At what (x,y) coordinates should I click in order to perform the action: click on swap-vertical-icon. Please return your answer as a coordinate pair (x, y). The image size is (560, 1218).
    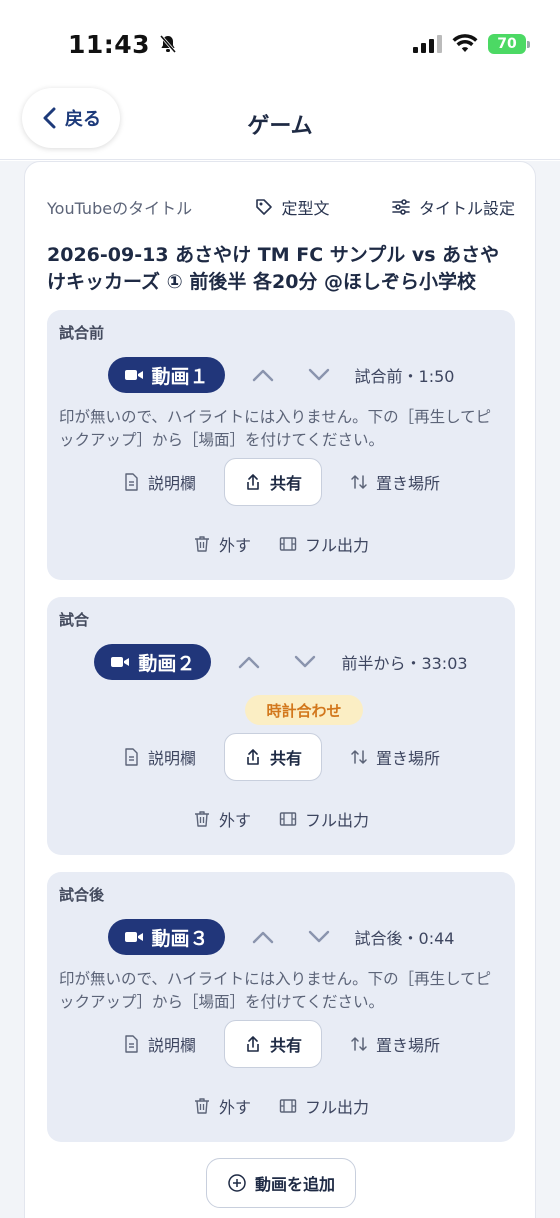
    Looking at the image, I should click on (359, 757).